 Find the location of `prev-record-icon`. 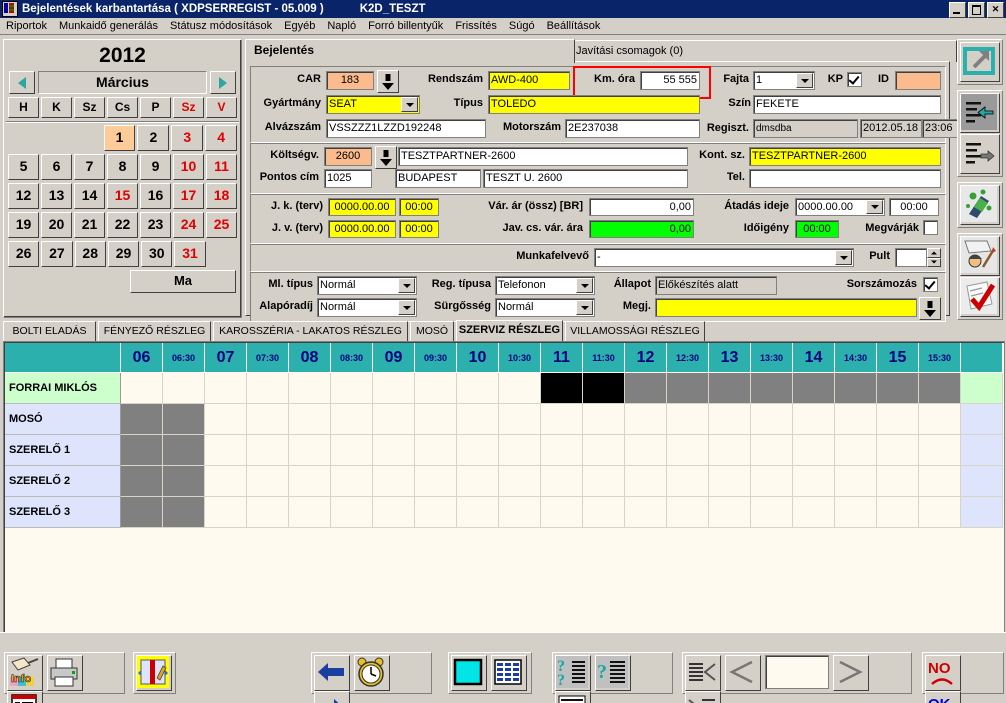

prev-record-icon is located at coordinates (743, 673).